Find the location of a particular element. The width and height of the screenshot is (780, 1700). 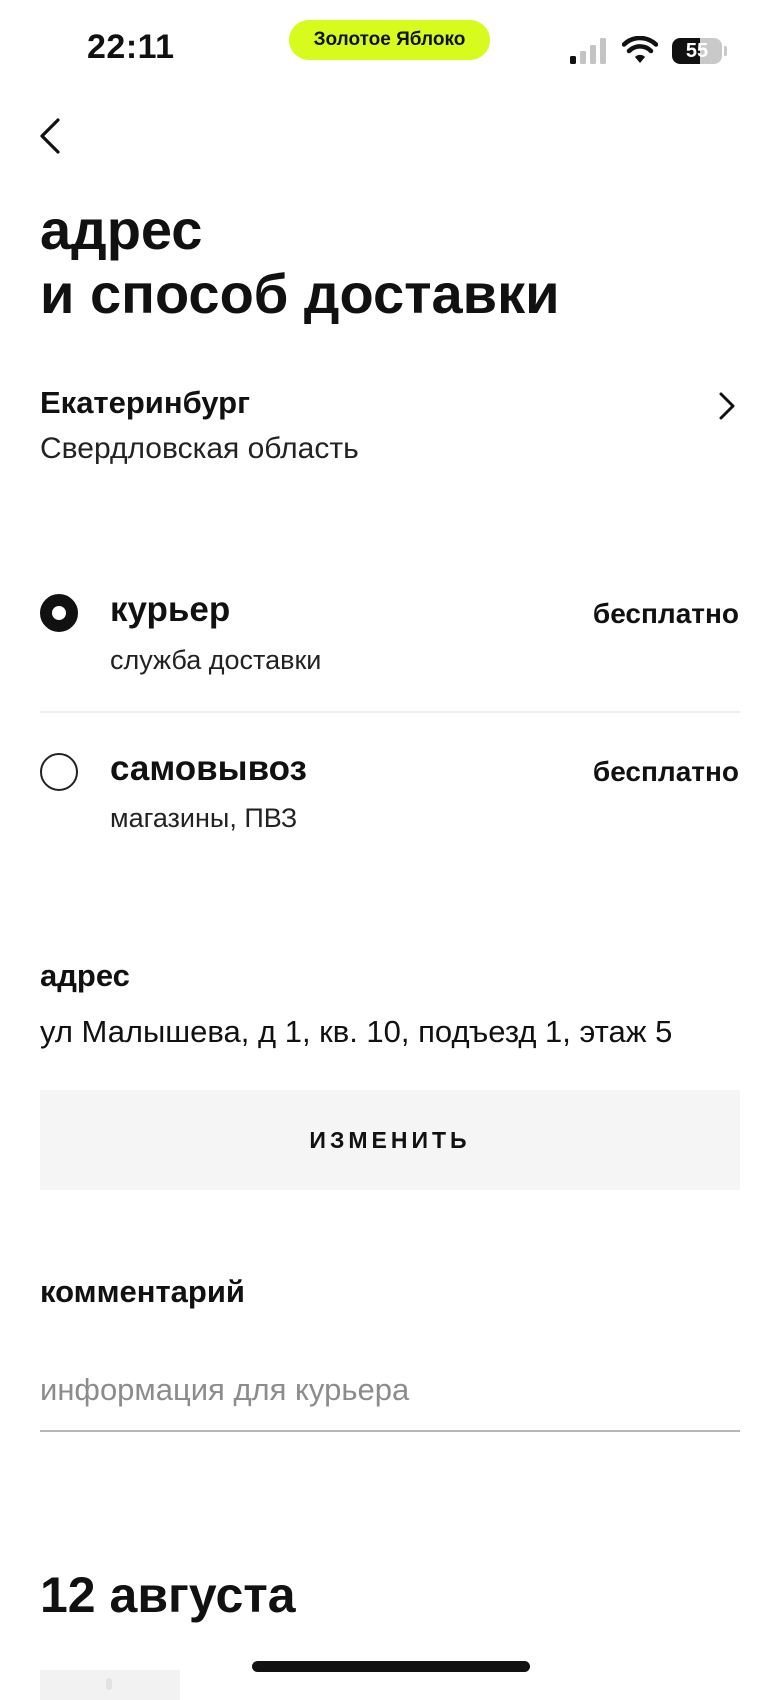

signal-icon is located at coordinates (588, 51).